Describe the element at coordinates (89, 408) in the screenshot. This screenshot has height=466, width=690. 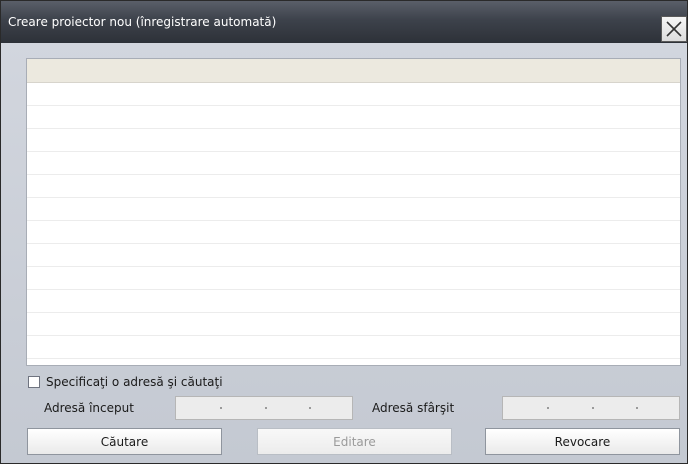
I see `start-address-label: Adresă început` at that location.